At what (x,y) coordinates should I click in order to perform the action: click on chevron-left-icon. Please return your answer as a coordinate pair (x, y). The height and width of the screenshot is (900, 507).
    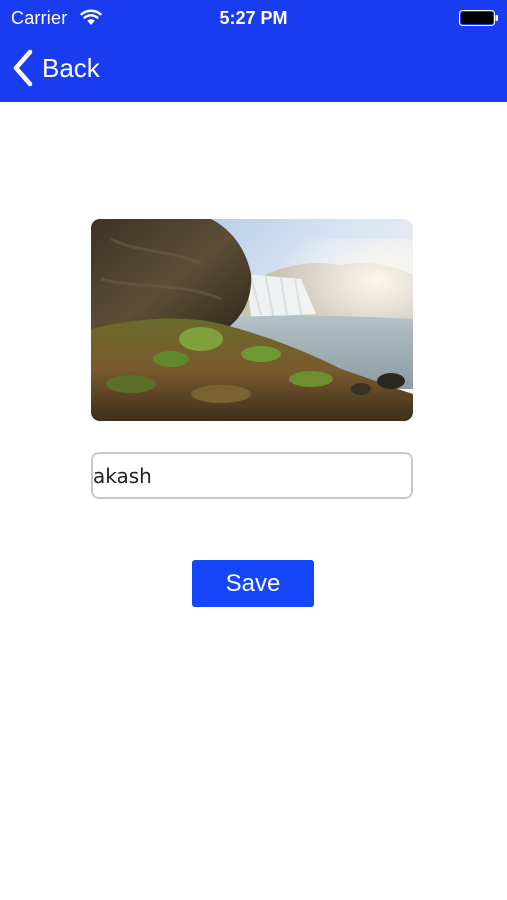
    Looking at the image, I should click on (23, 68).